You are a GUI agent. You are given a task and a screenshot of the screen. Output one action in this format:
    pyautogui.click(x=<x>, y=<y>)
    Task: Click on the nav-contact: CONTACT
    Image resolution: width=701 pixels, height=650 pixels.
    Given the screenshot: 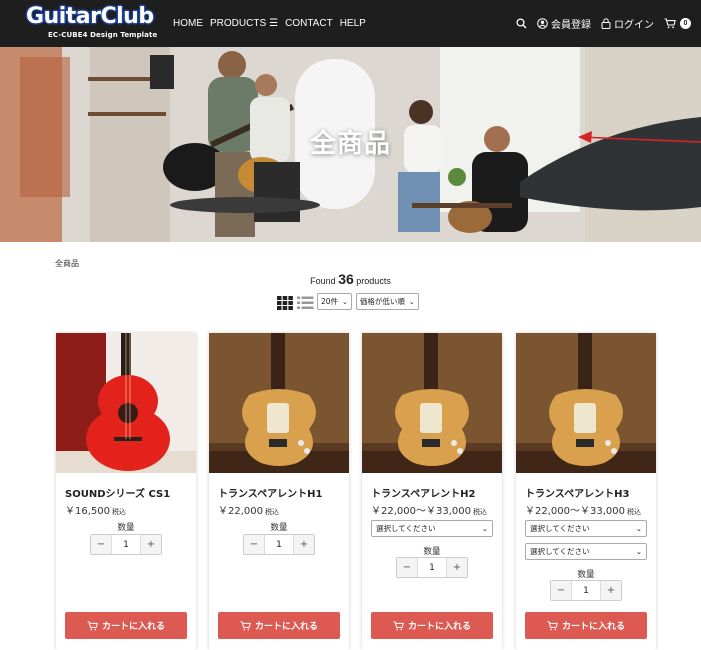 What is the action you would take?
    pyautogui.click(x=309, y=23)
    